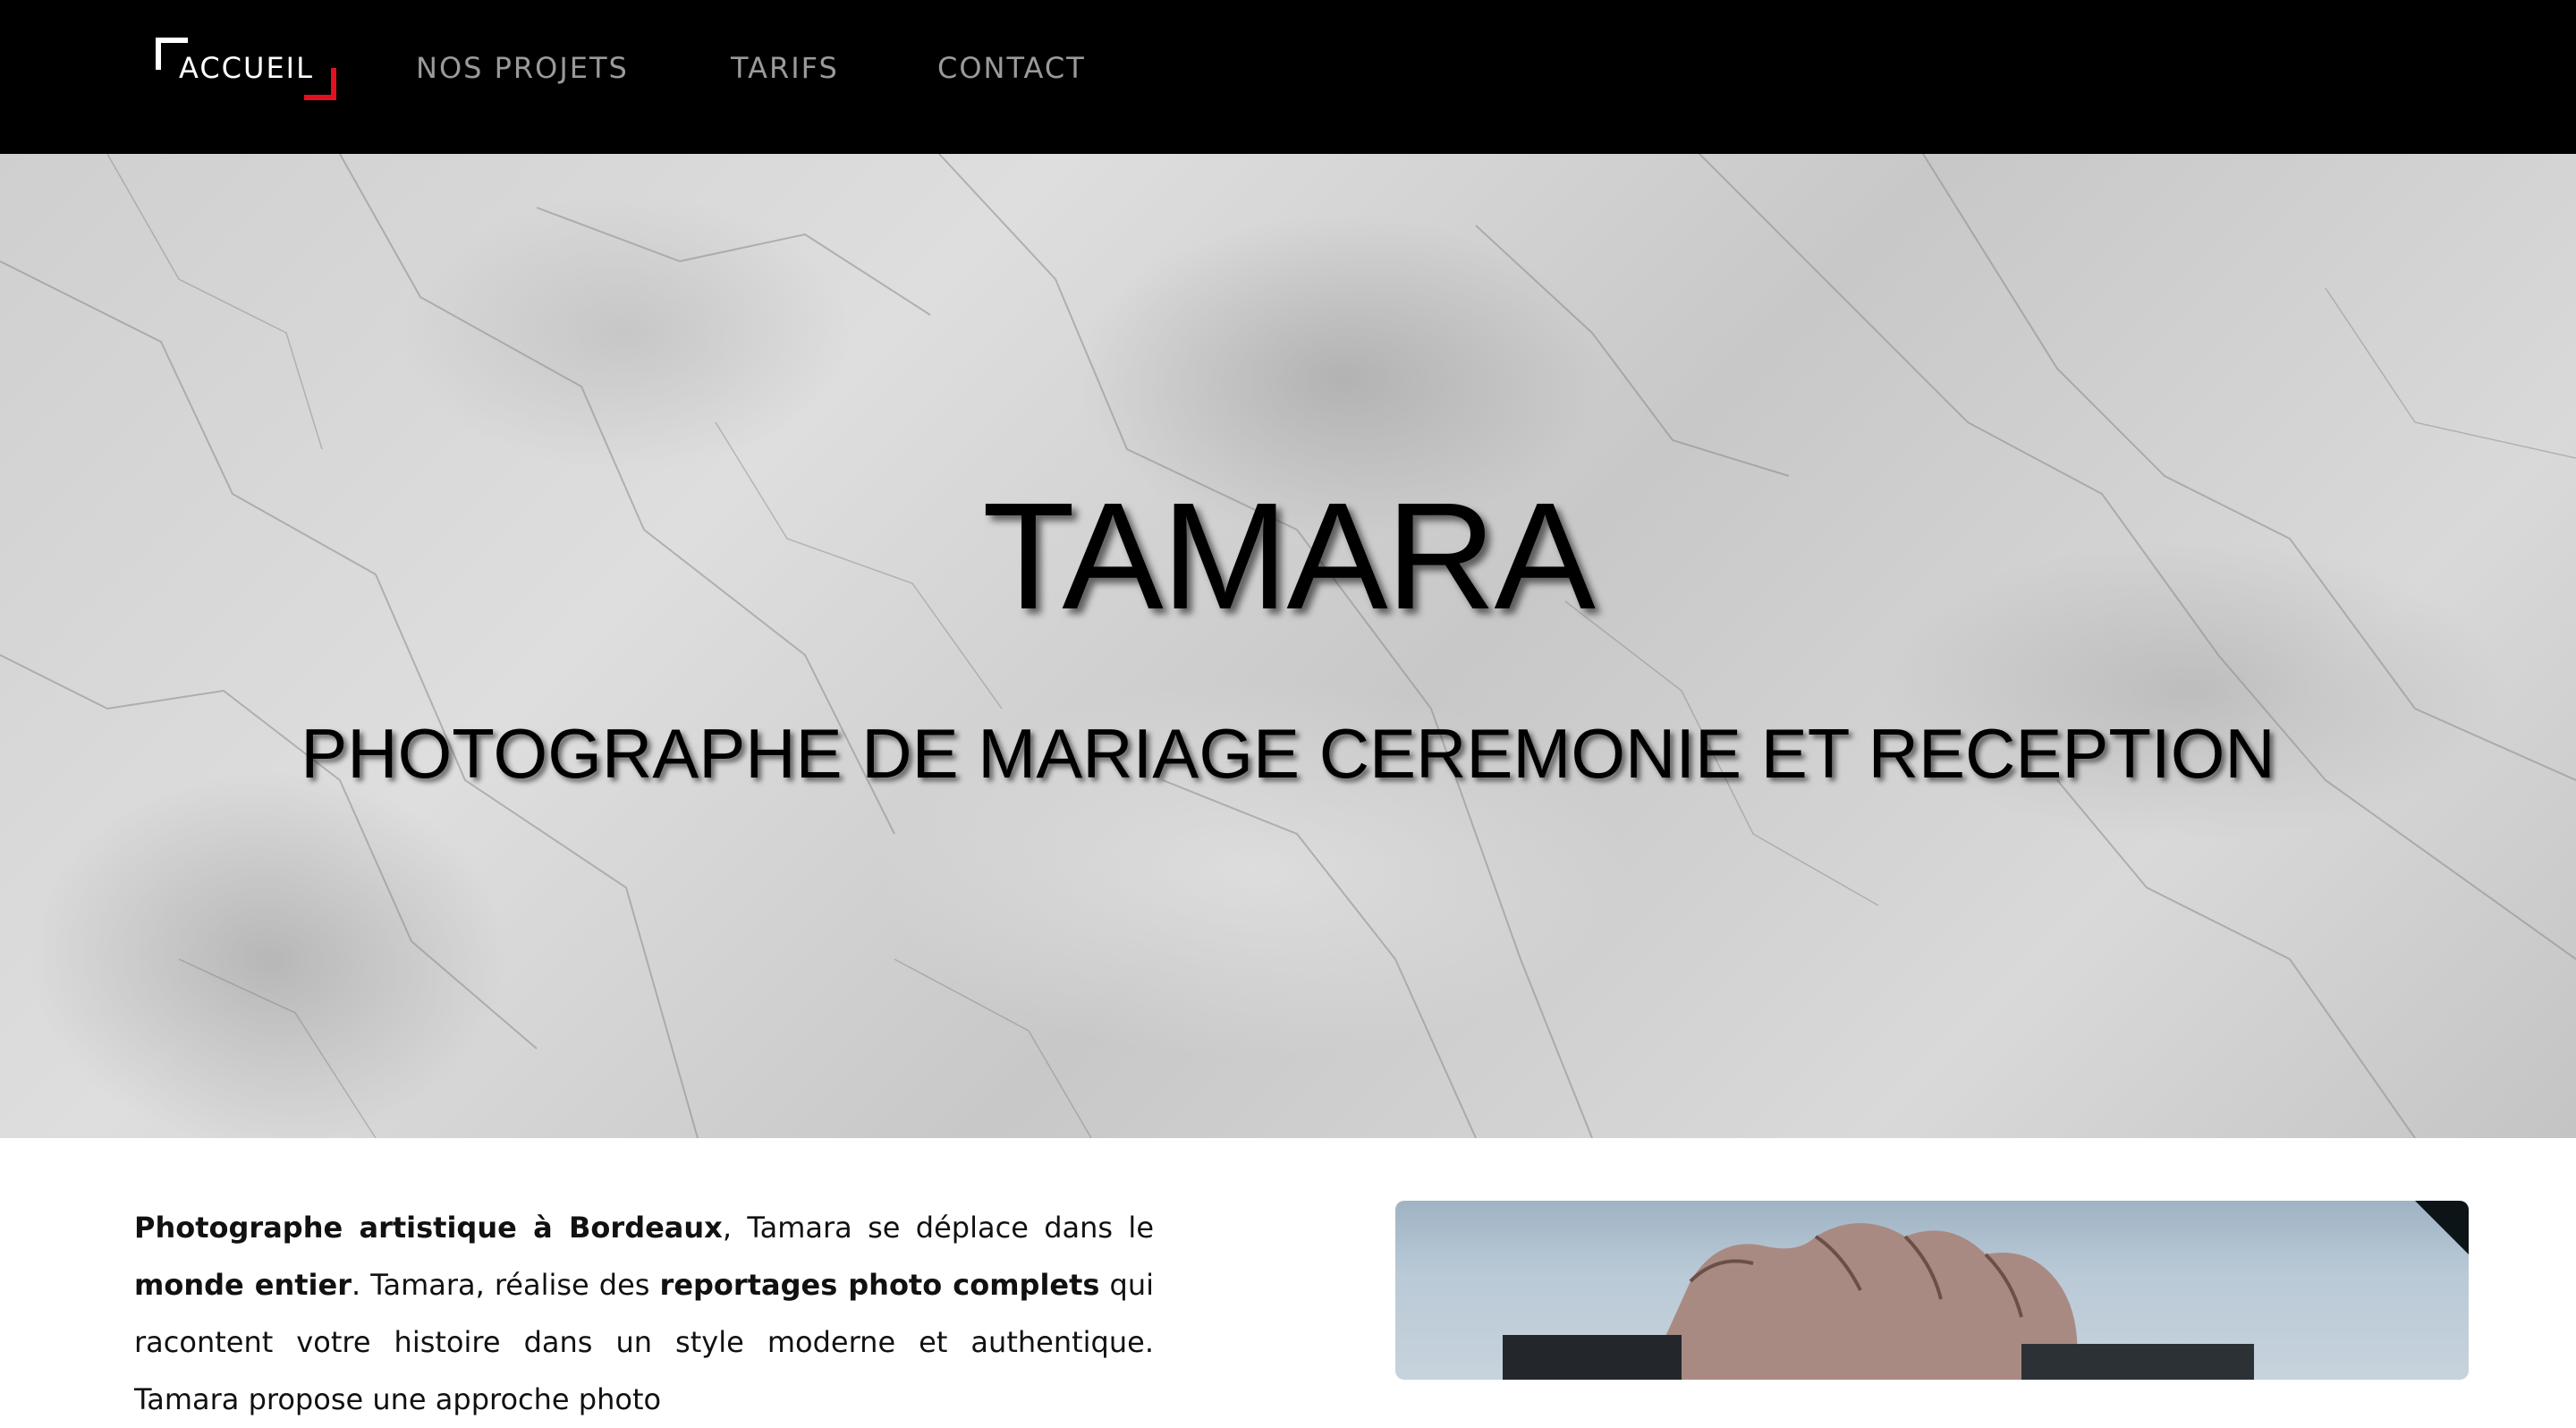 The image size is (2576, 1428). What do you see at coordinates (938, 1228) in the screenshot?
I see `intro-text-1: , Tamara se déplace dans le` at bounding box center [938, 1228].